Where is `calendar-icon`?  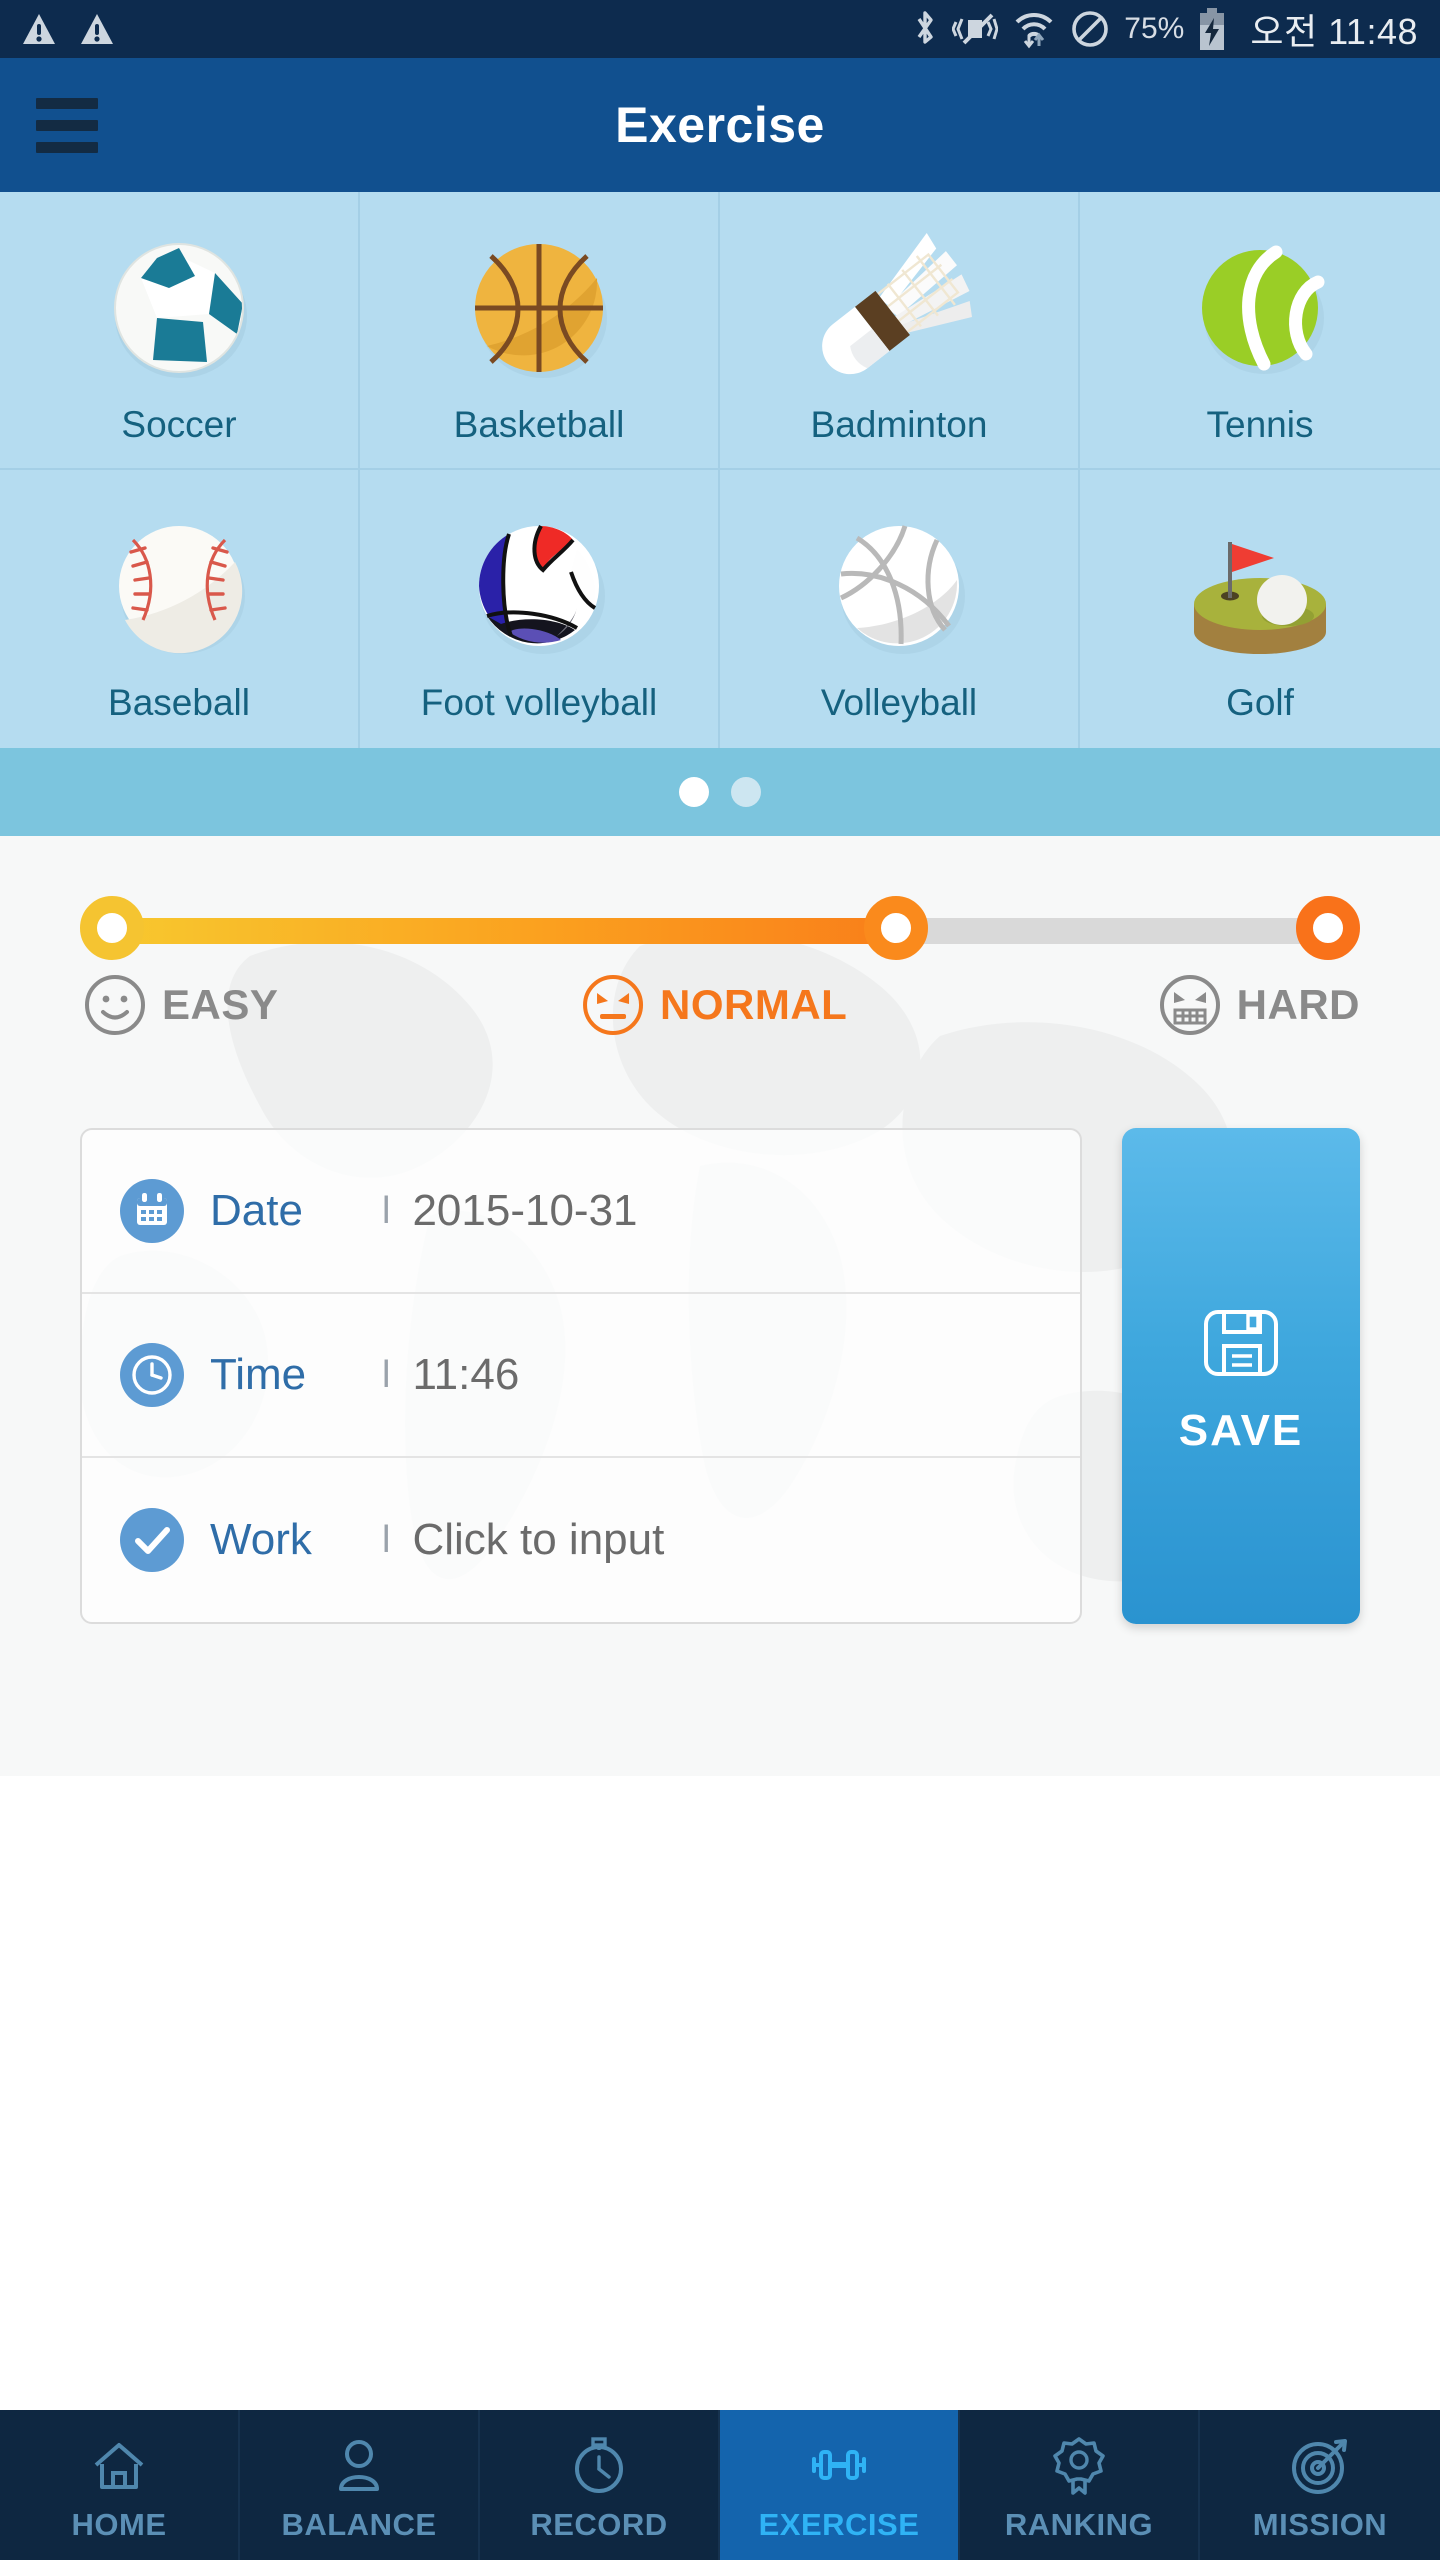 calendar-icon is located at coordinates (152, 1211).